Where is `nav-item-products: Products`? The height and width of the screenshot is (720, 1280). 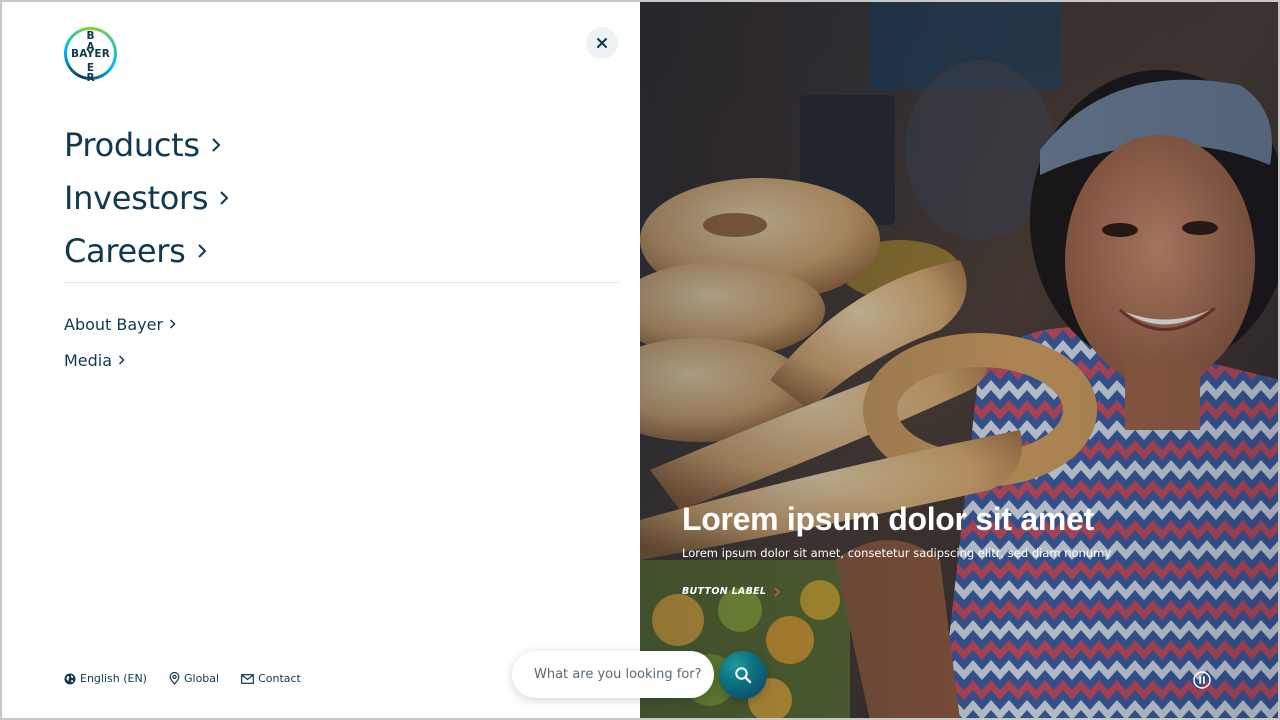 nav-item-products: Products is located at coordinates (147, 144).